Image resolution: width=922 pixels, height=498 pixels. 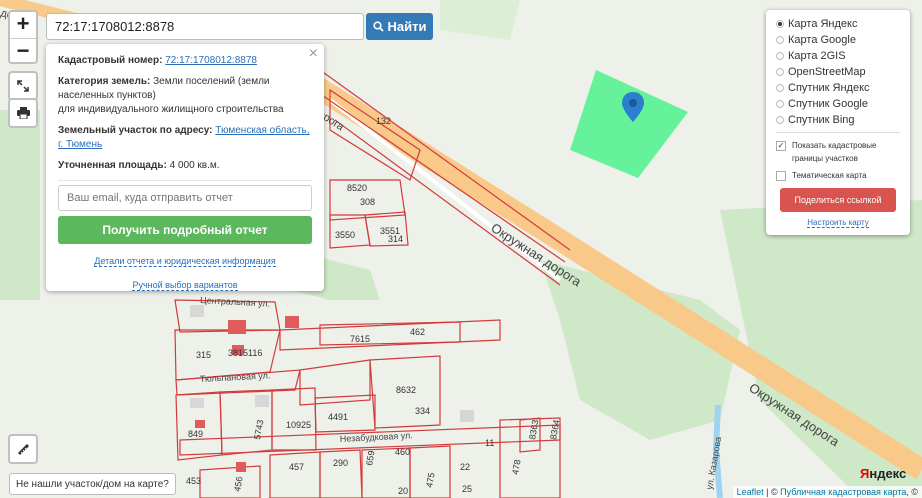 I want to click on yandex-logo: Яндекс, so click(x=883, y=473).